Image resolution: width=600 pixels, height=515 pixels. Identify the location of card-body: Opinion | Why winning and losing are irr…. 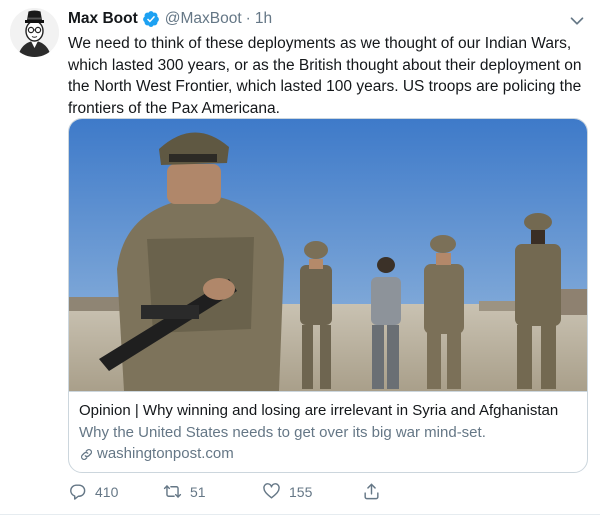
(328, 427).